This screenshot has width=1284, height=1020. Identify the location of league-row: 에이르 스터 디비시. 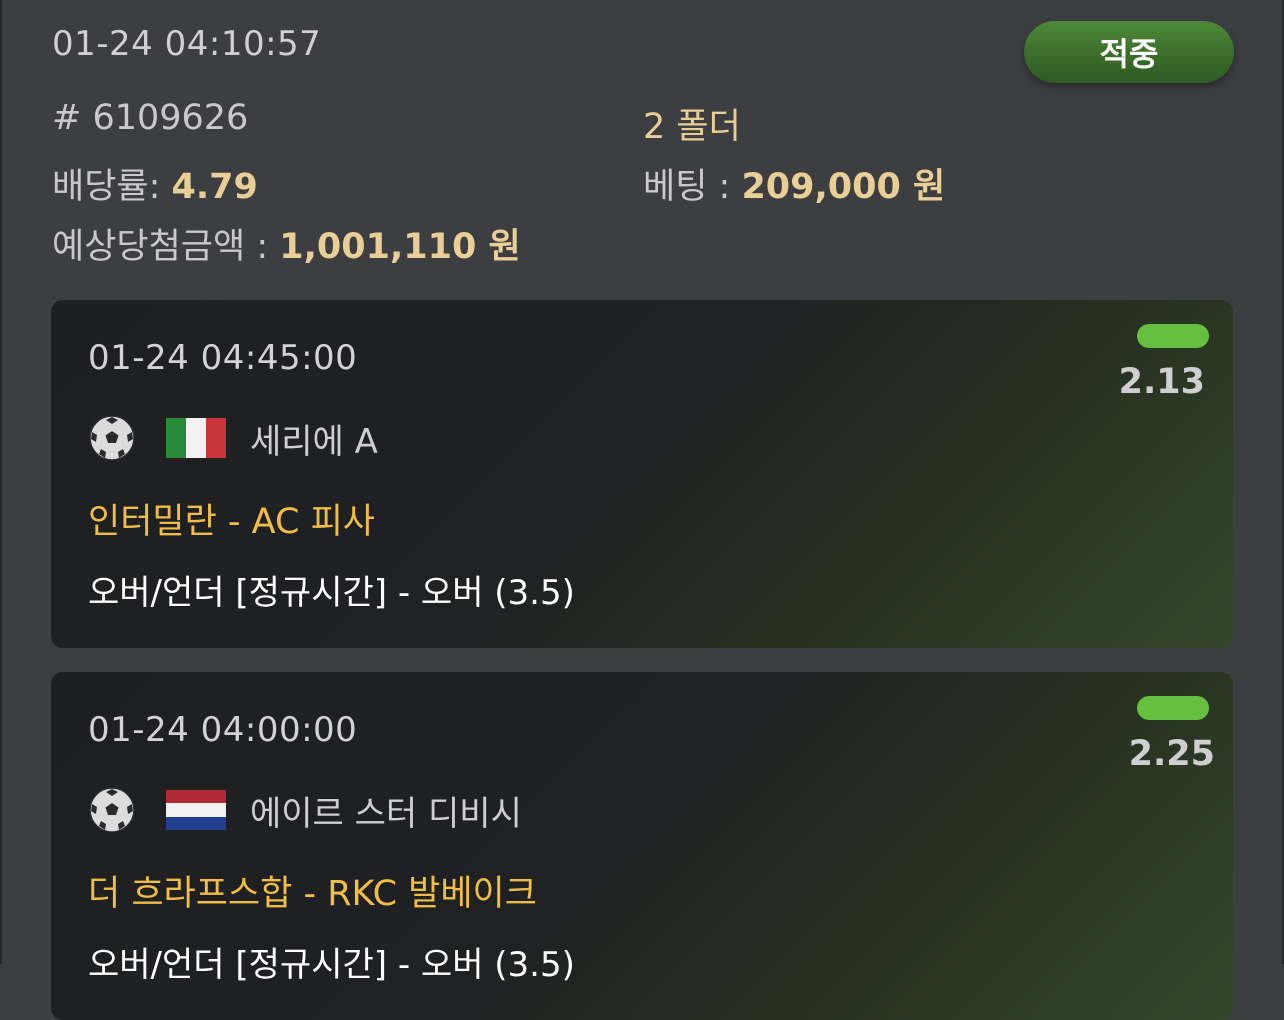
(305, 810).